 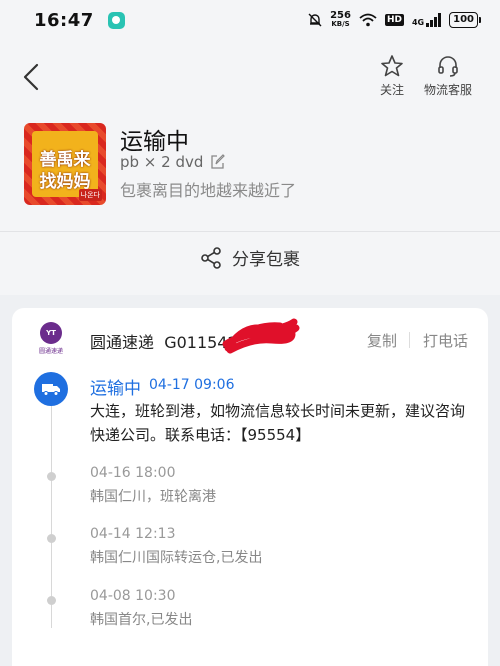 What do you see at coordinates (445, 340) in the screenshot?
I see `call-button: 打电话` at bounding box center [445, 340].